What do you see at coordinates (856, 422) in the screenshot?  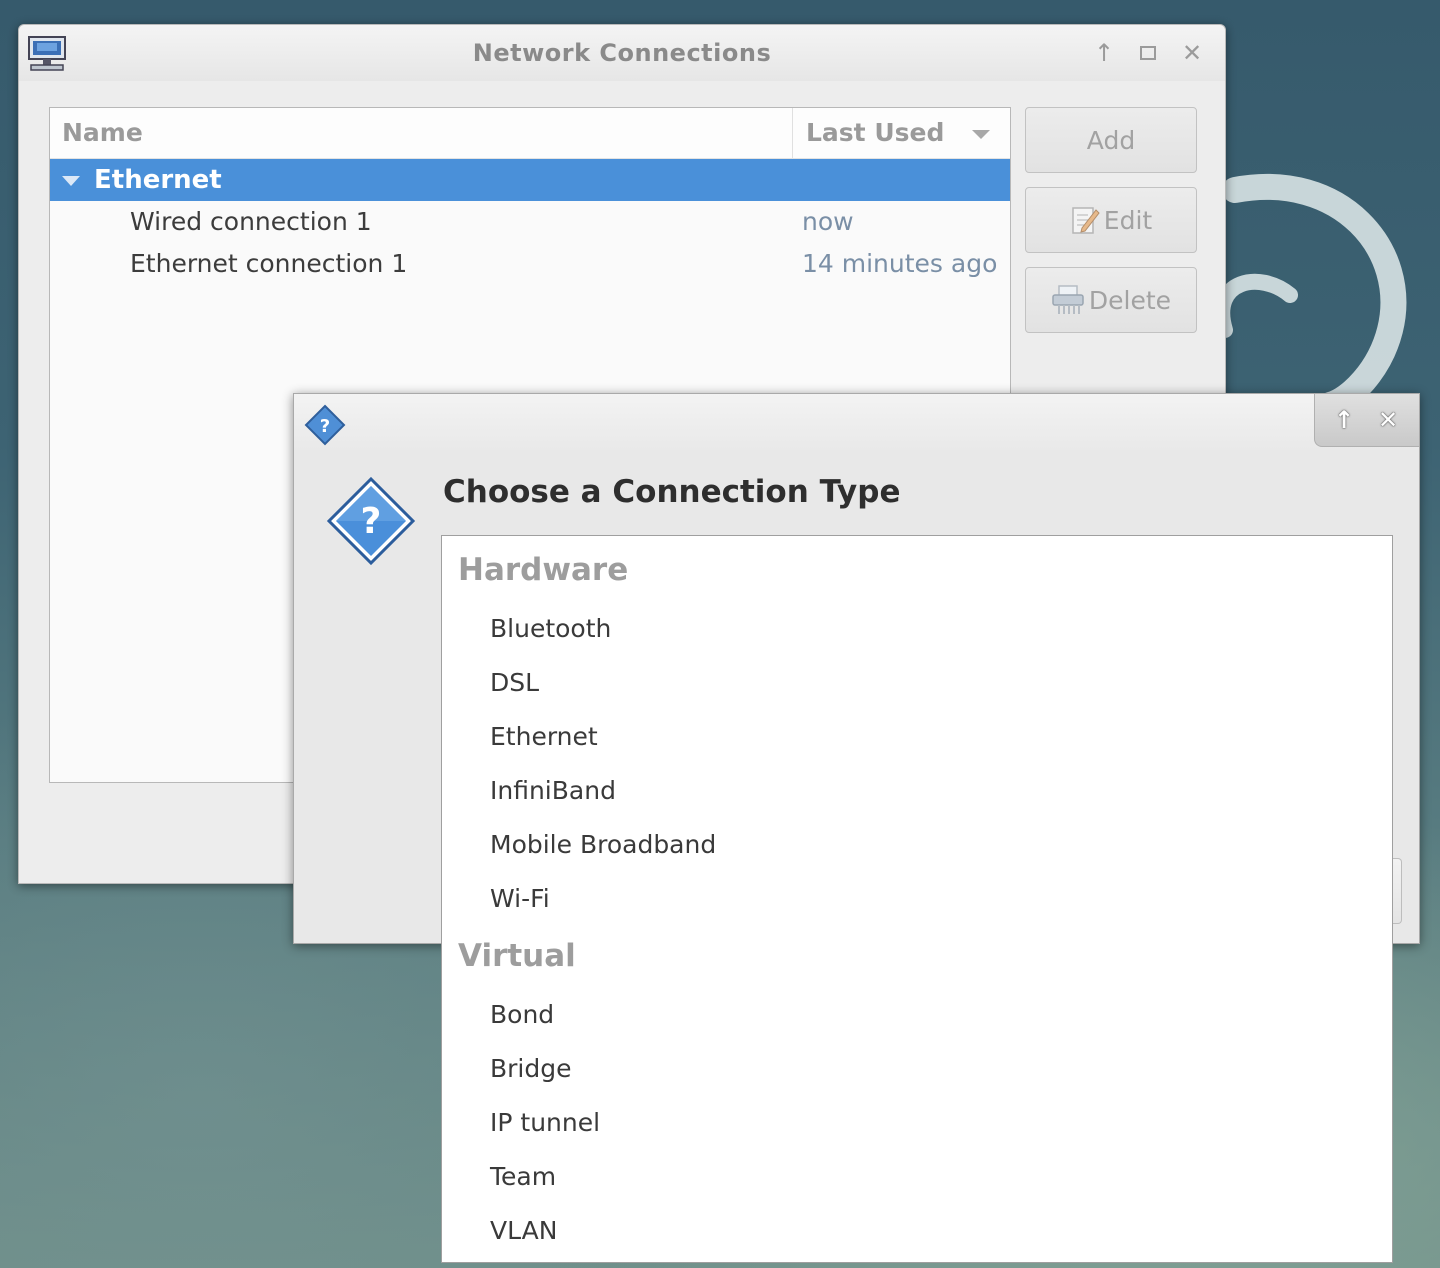 I see `dialog-titlebar: ? ↑ ✕` at bounding box center [856, 422].